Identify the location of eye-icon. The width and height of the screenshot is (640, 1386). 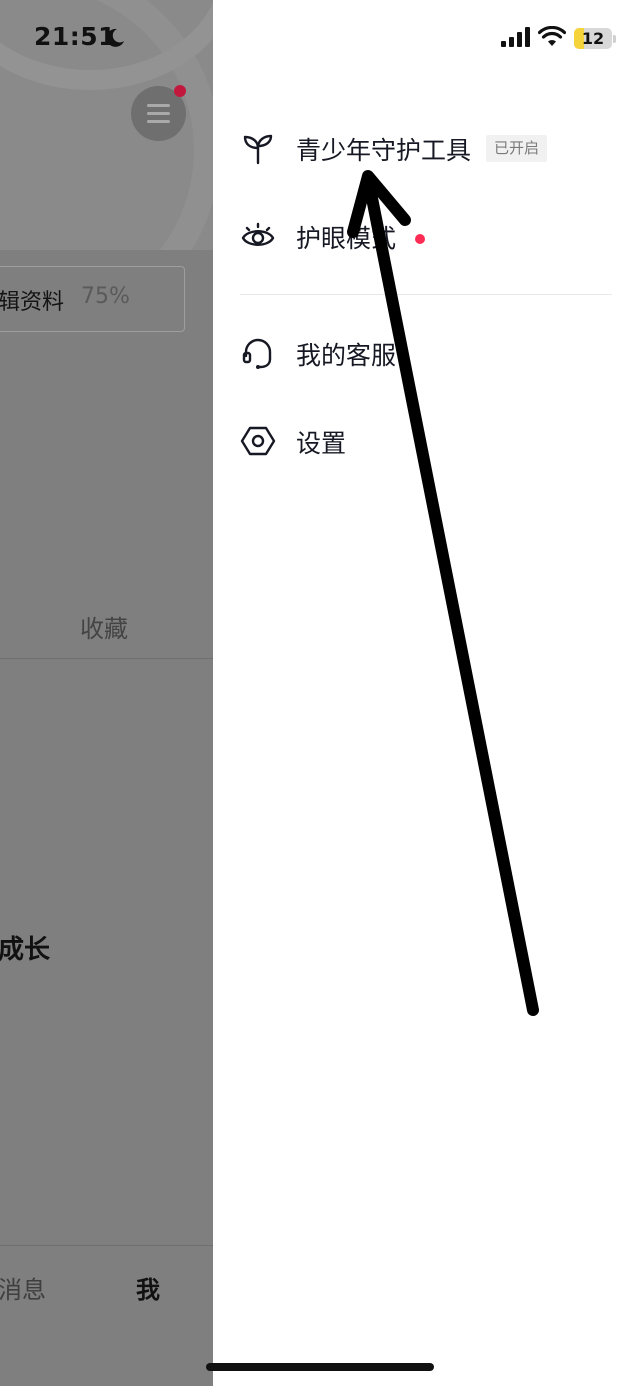
(258, 234).